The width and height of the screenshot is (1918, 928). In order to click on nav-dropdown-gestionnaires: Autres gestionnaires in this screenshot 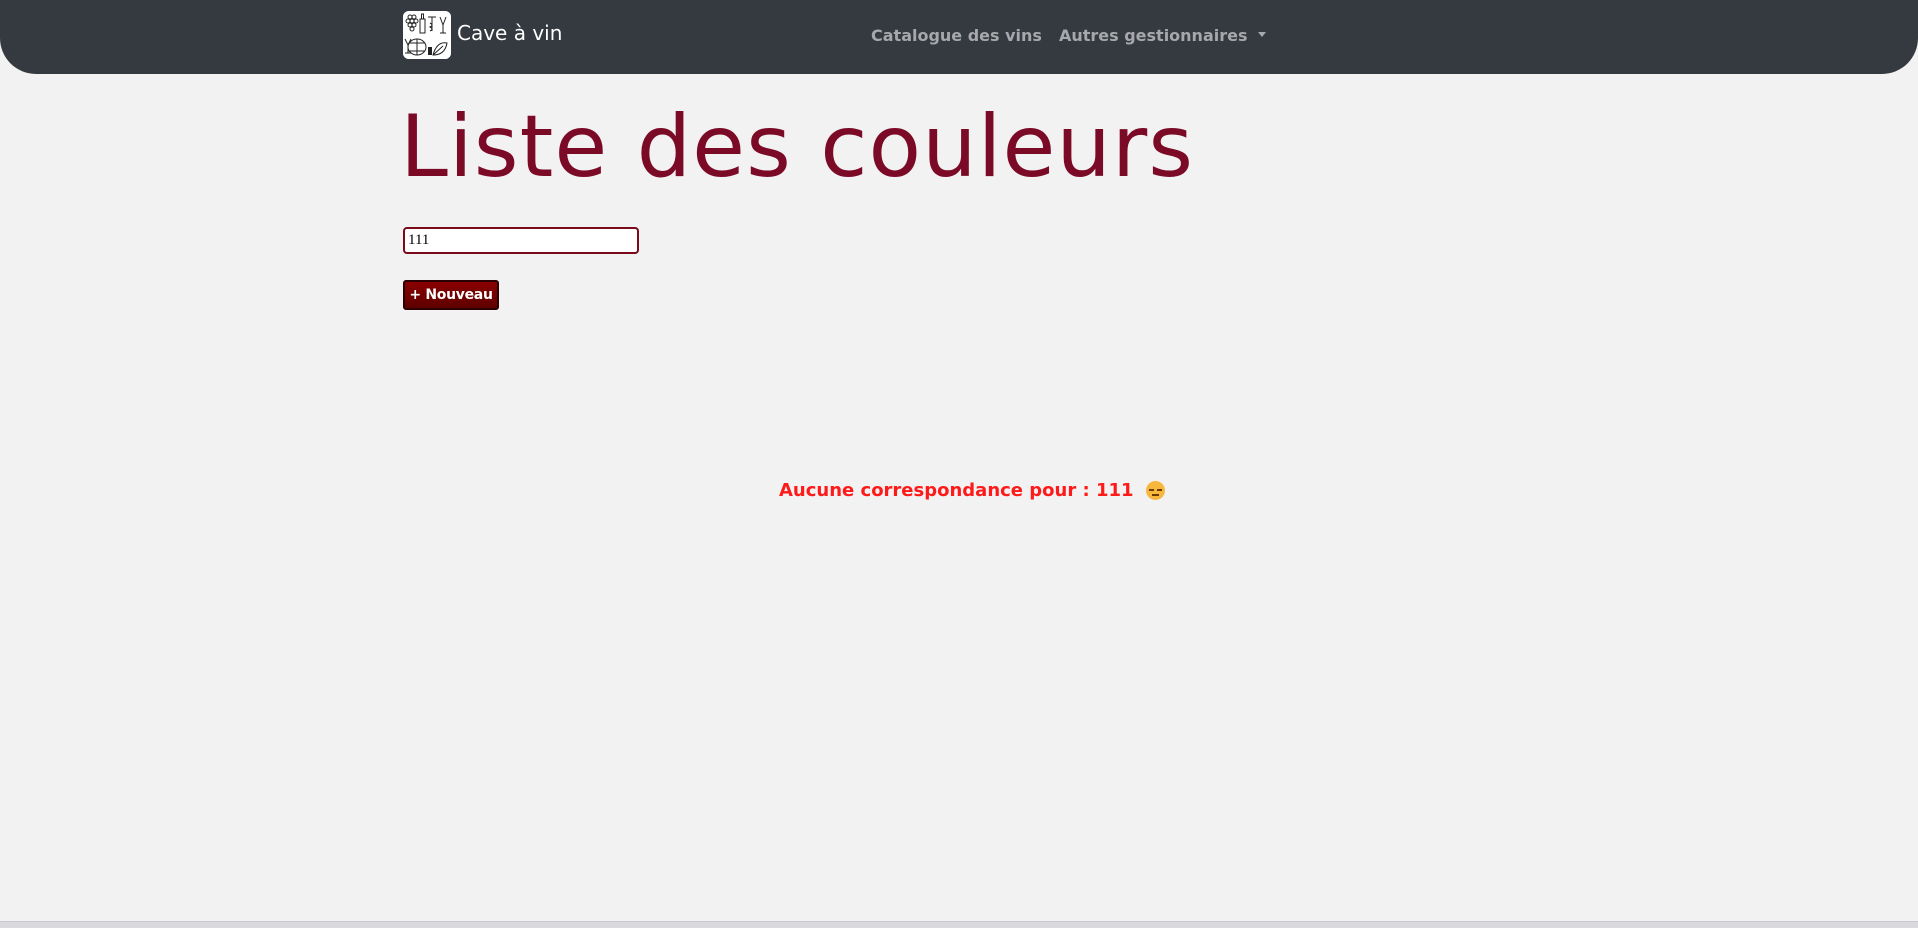, I will do `click(1162, 35)`.